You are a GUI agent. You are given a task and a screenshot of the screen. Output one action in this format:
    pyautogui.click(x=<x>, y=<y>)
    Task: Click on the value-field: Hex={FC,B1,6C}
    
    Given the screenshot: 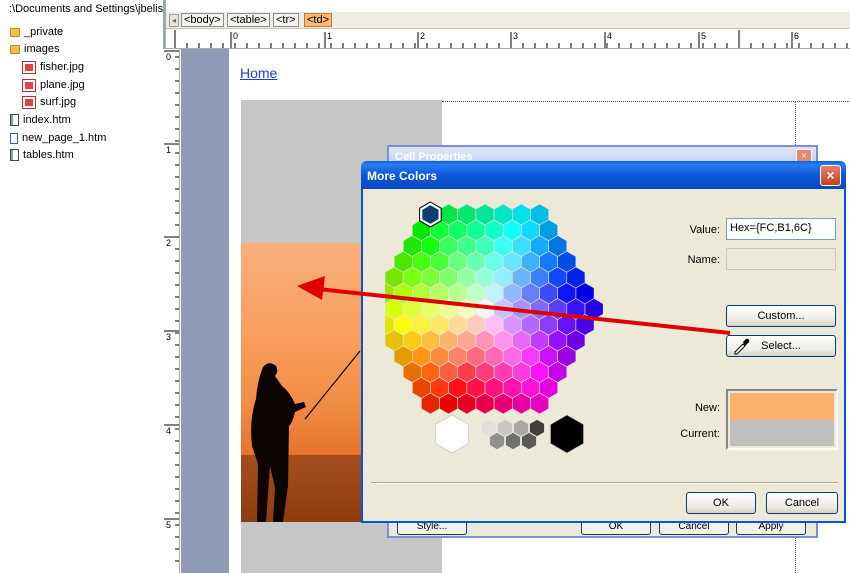 What is the action you would take?
    pyautogui.click(x=781, y=229)
    